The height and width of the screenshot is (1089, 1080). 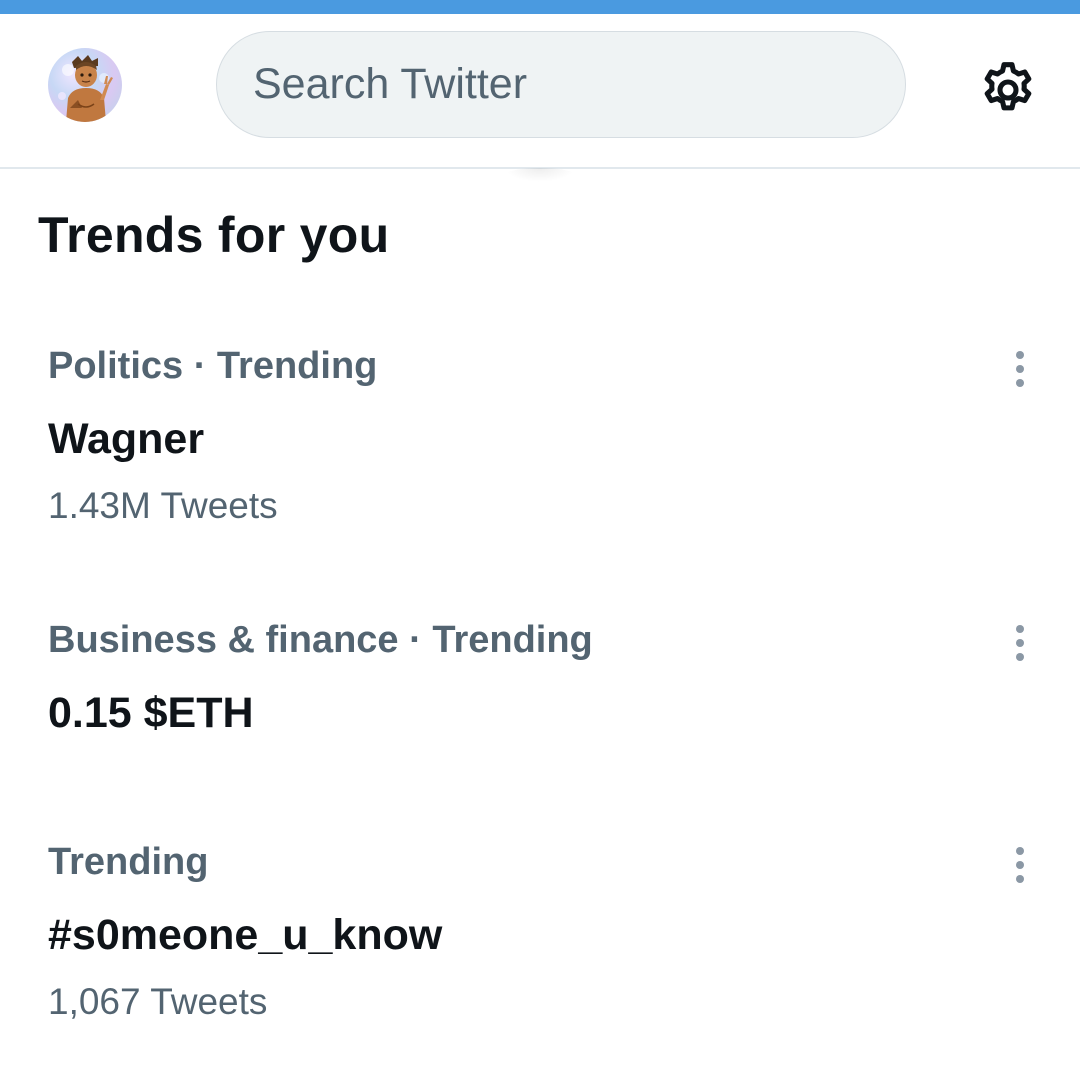 I want to click on settings-button, so click(x=1008, y=90).